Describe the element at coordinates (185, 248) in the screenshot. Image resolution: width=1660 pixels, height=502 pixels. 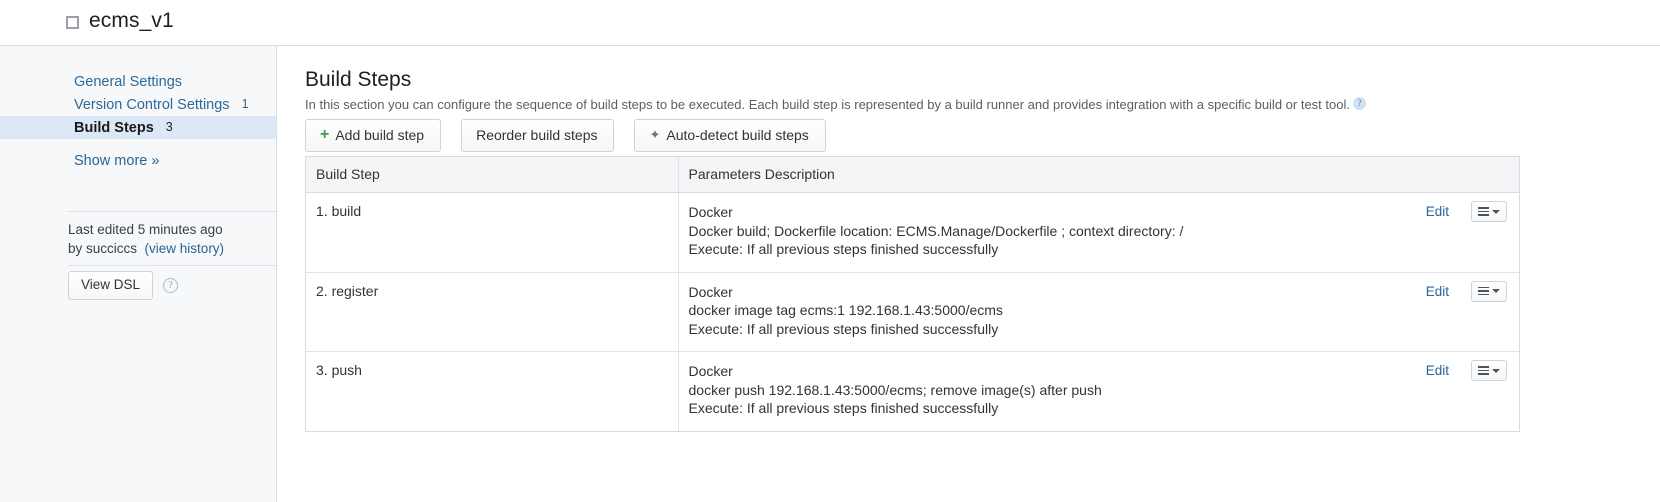
I see `view-history-link: (view history)` at that location.